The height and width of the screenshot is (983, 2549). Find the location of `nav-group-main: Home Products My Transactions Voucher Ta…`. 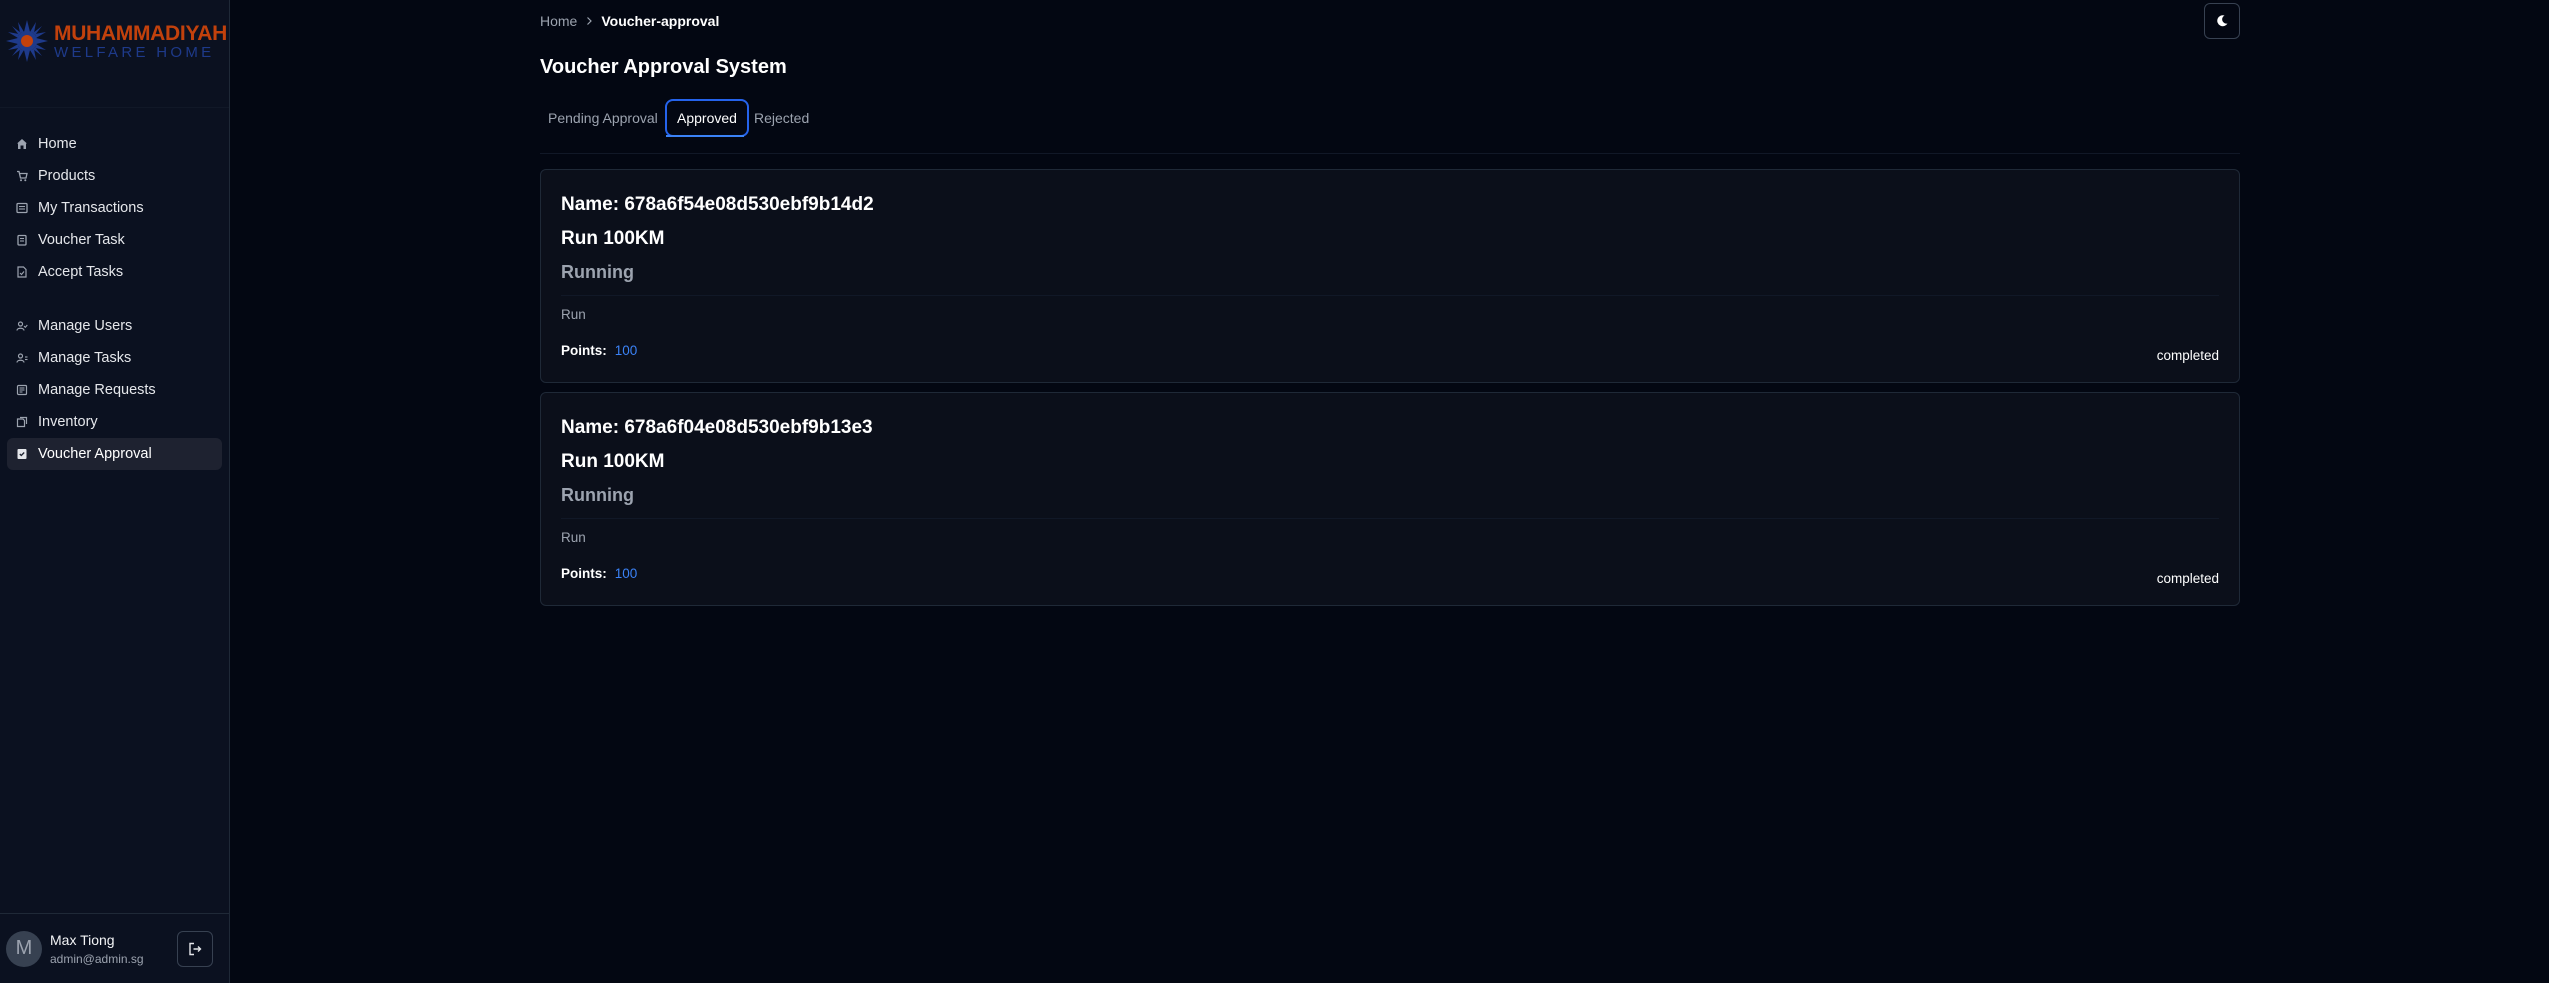

nav-group-main: Home Products My Transactions Voucher Ta… is located at coordinates (114, 208).